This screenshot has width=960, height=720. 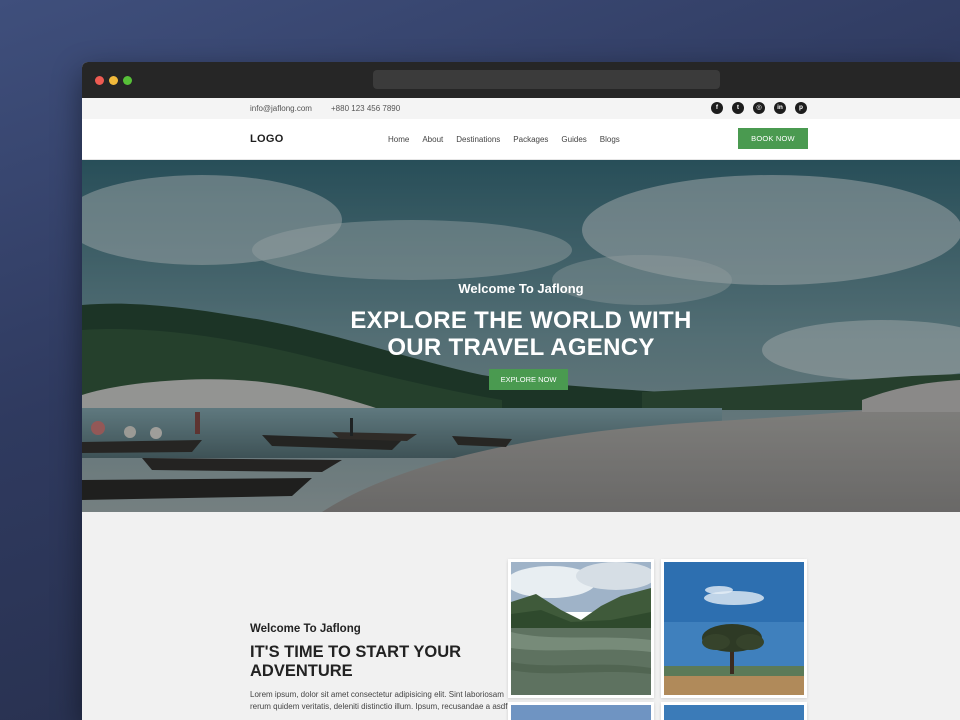 What do you see at coordinates (305, 629) in the screenshot?
I see `about-subtitle: Welcome To Jaflong` at bounding box center [305, 629].